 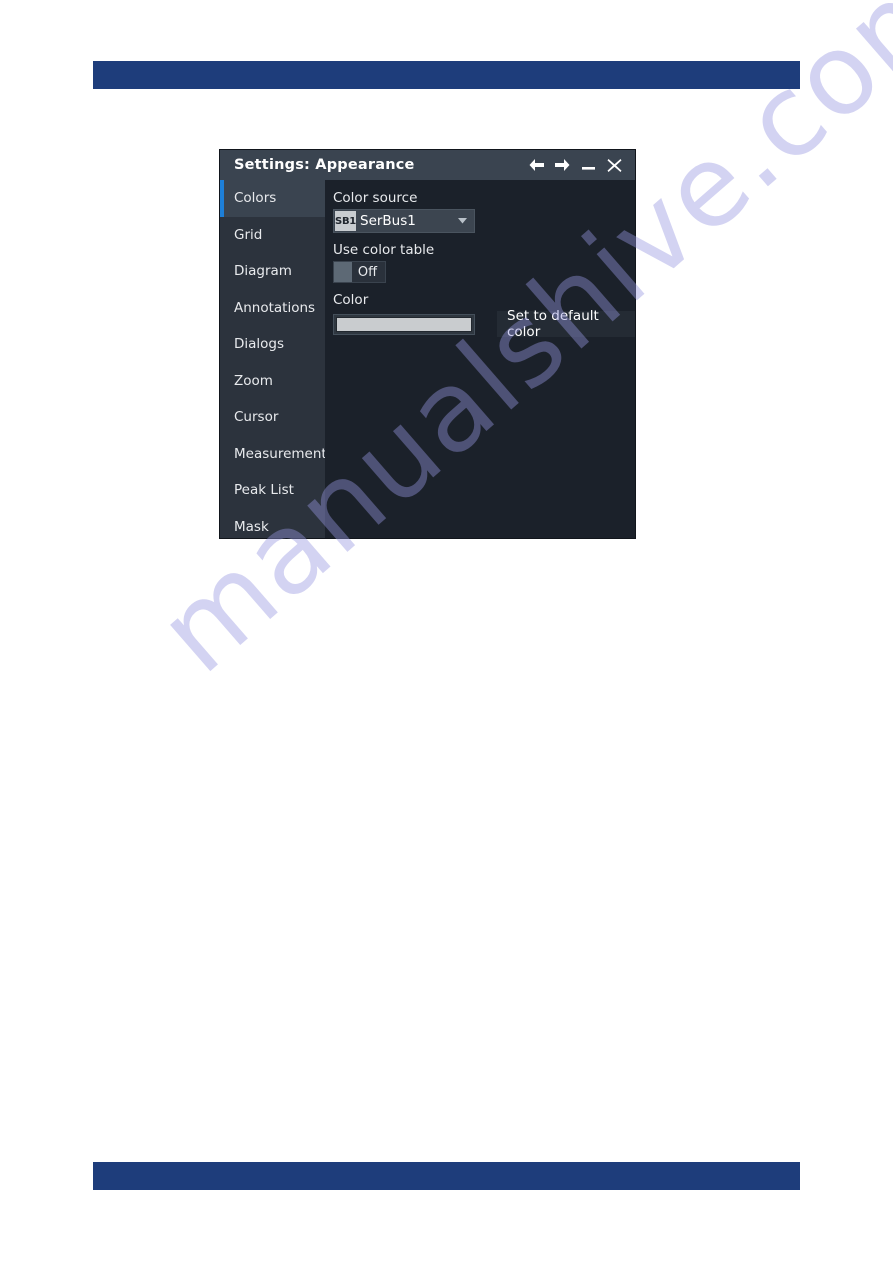 I want to click on dialog-titlebar: Settings: Appearance, so click(x=427, y=165).